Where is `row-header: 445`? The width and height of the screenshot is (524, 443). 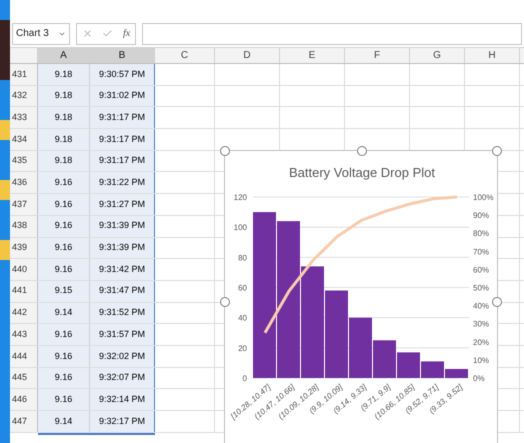
row-header: 445 is located at coordinates (24, 378).